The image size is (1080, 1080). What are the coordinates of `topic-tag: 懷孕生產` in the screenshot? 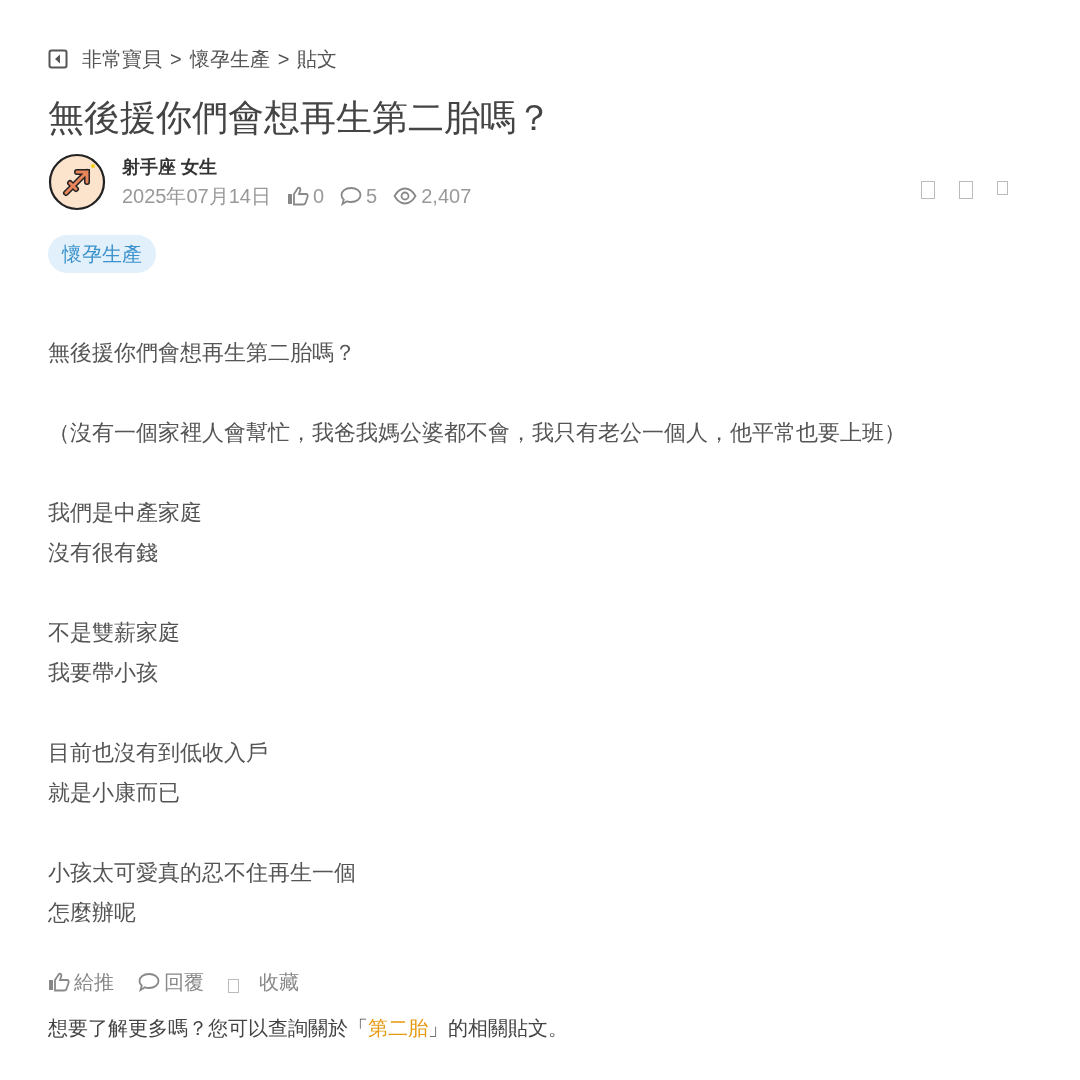 It's located at (102, 254).